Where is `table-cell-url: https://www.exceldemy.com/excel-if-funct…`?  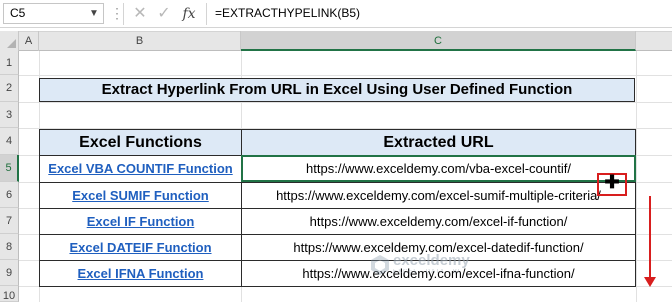
table-cell-url: https://www.exceldemy.com/excel-if-funct… is located at coordinates (438, 221).